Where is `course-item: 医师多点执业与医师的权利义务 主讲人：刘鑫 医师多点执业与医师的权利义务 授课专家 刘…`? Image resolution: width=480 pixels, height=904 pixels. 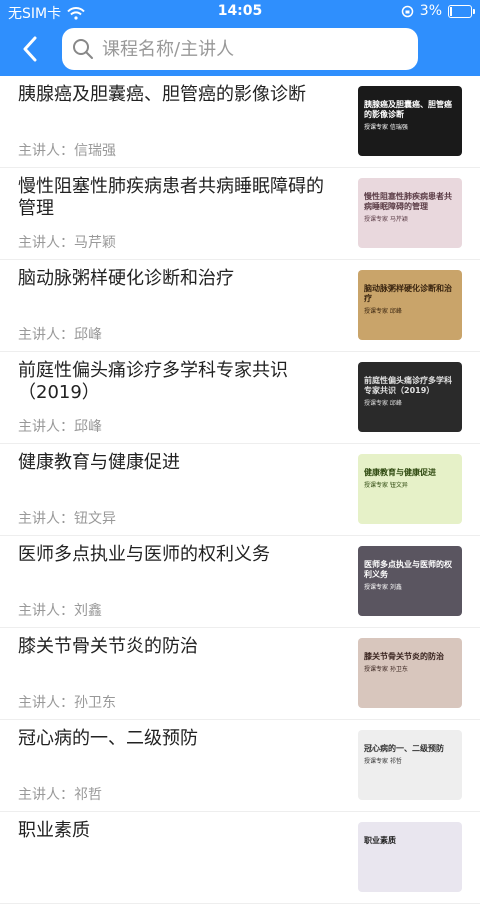 course-item: 医师多点执业与医师的权利义务 主讲人：刘鑫 医师多点执业与医师的权利义务 授课专家 刘… is located at coordinates (240, 582).